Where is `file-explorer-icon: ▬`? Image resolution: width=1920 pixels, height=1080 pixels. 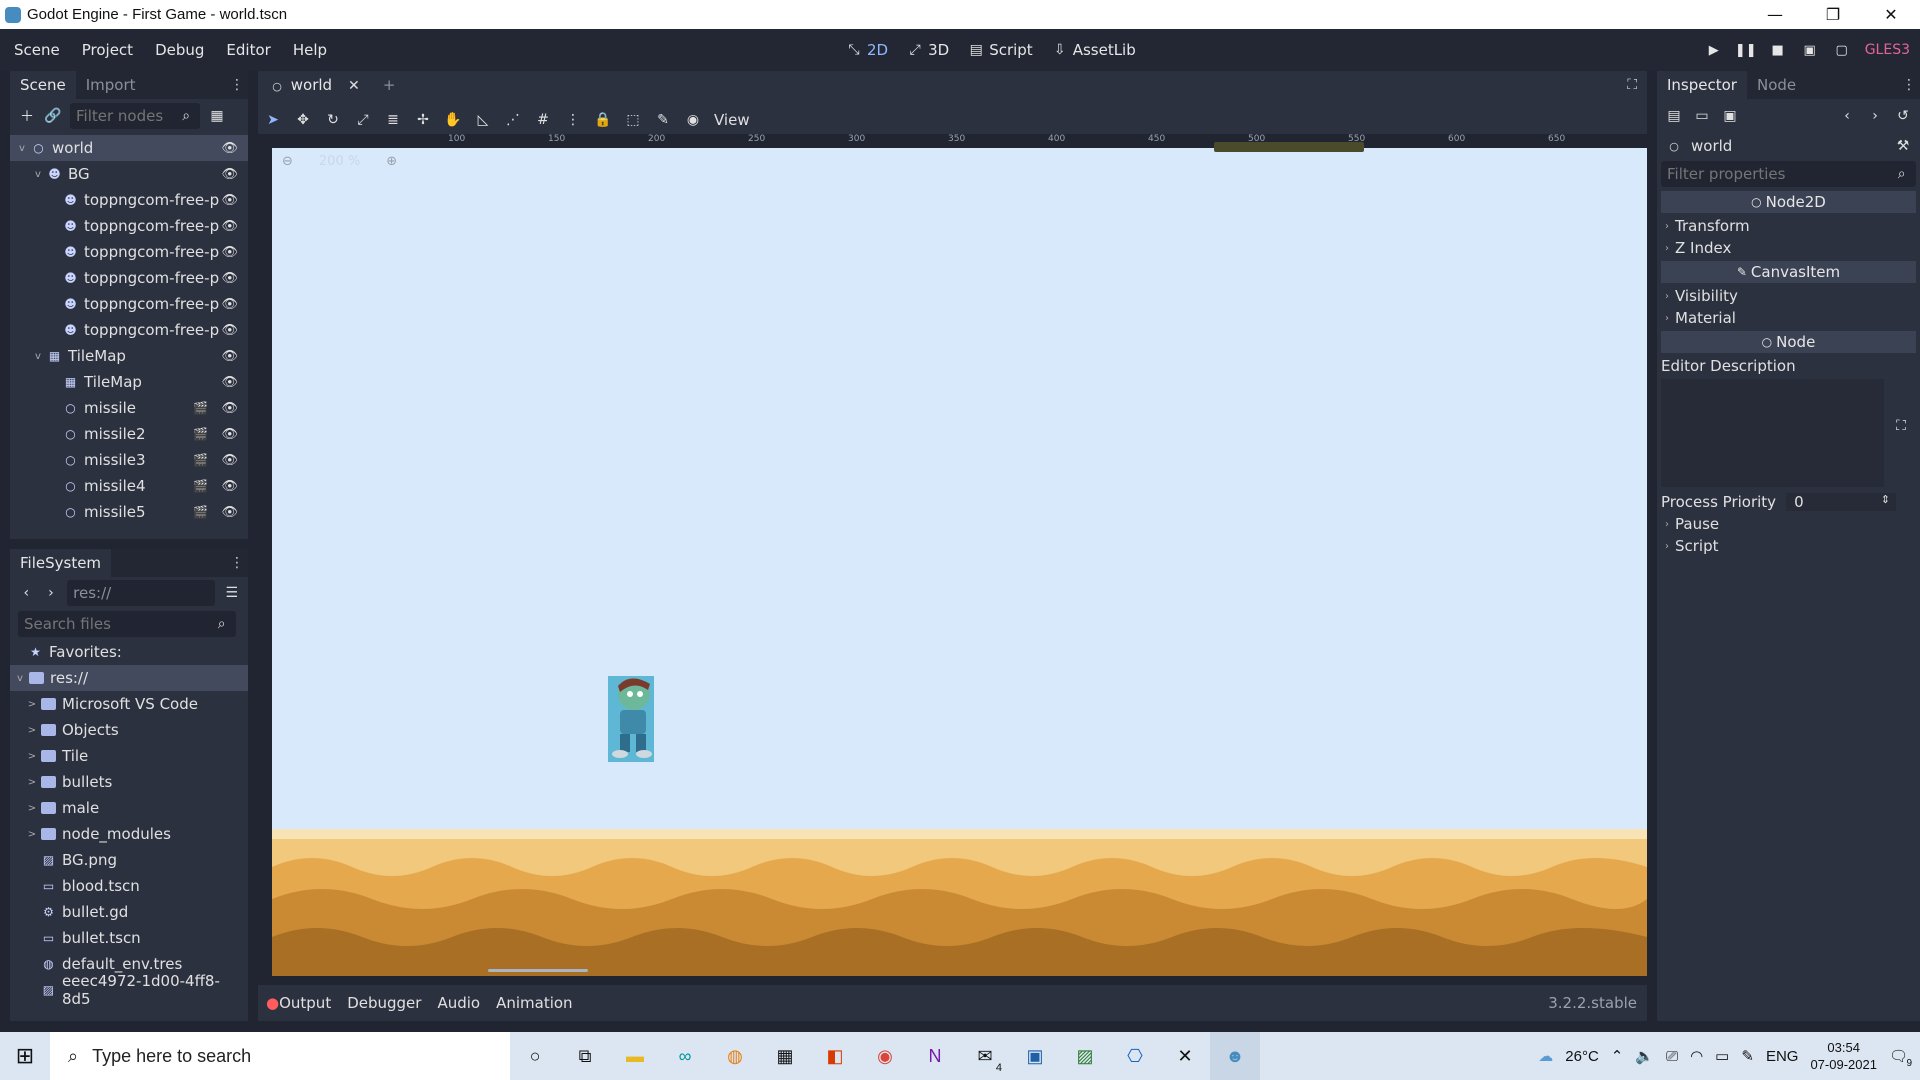
file-explorer-icon: ▬ is located at coordinates (635, 1056).